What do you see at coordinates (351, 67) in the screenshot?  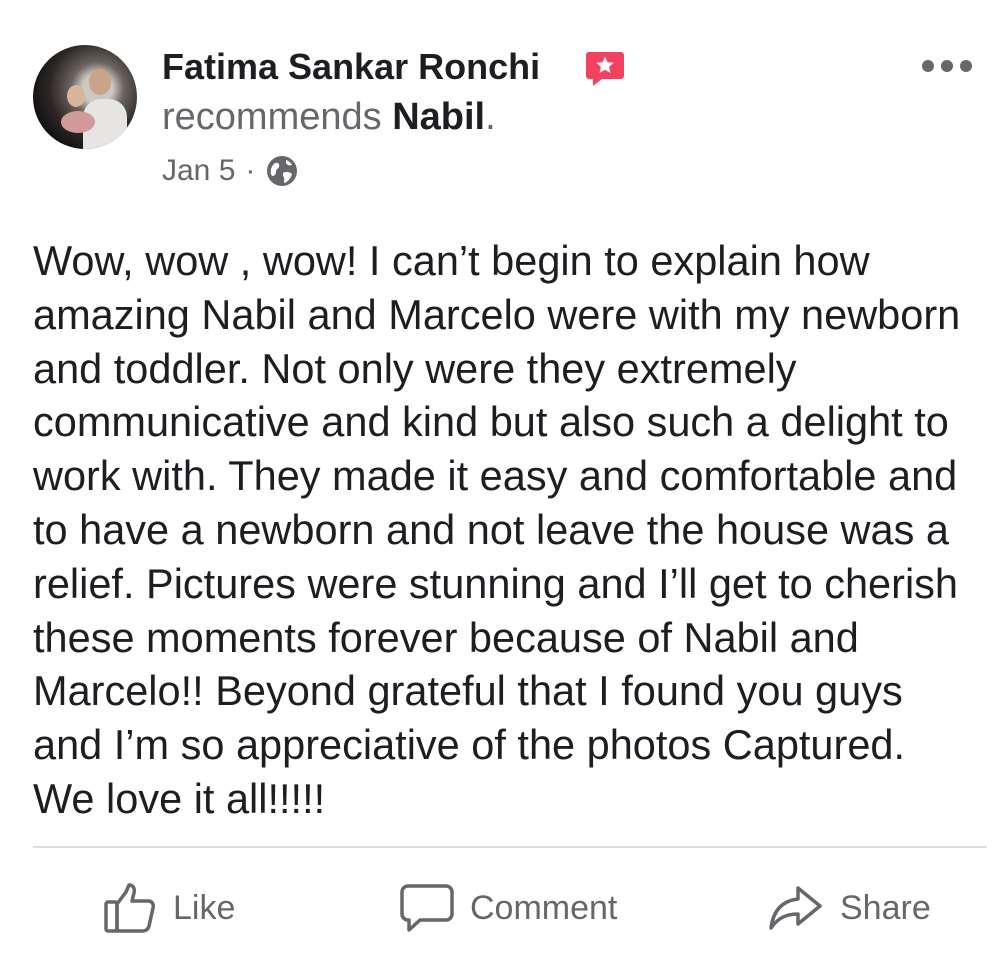 I see `author-name: Fatima Sankar Ronchi` at bounding box center [351, 67].